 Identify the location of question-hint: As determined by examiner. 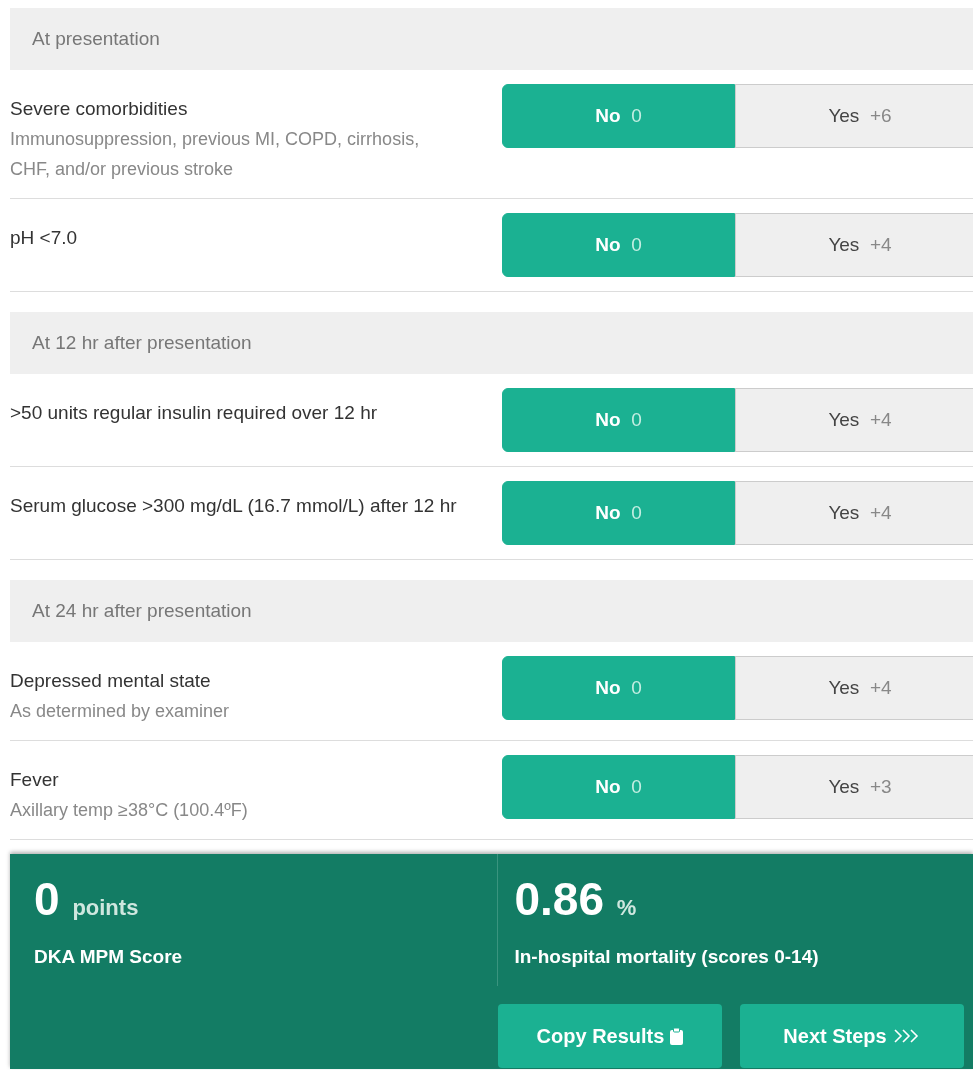
(120, 711).